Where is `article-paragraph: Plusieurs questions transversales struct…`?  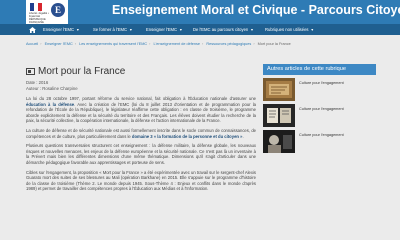
article-paragraph: Plusieurs questions transversales struct… is located at coordinates (141, 154).